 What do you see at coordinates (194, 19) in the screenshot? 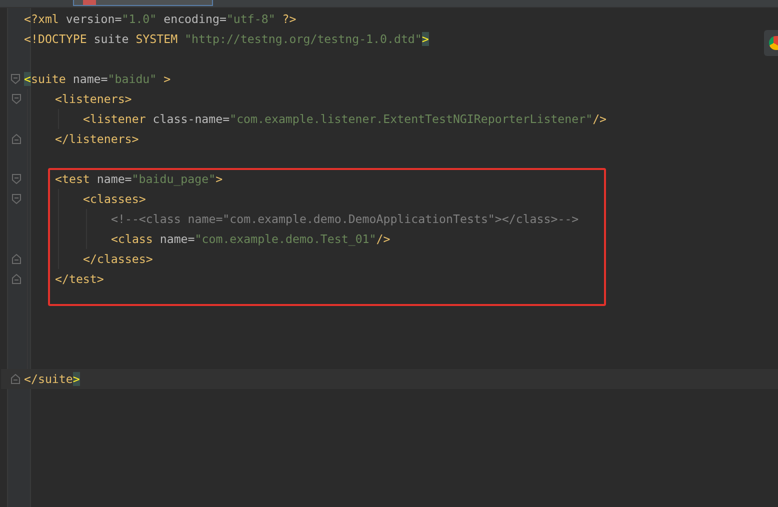
I see `code-text: encoding=` at bounding box center [194, 19].